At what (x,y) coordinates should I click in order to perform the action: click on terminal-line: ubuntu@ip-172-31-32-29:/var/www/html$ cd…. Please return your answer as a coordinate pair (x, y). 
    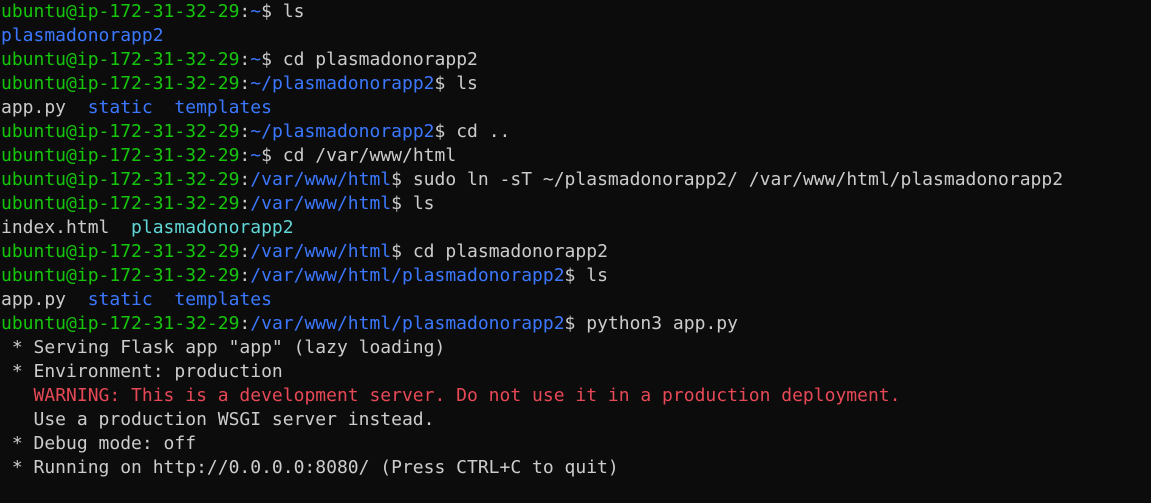
    Looking at the image, I should click on (576, 252).